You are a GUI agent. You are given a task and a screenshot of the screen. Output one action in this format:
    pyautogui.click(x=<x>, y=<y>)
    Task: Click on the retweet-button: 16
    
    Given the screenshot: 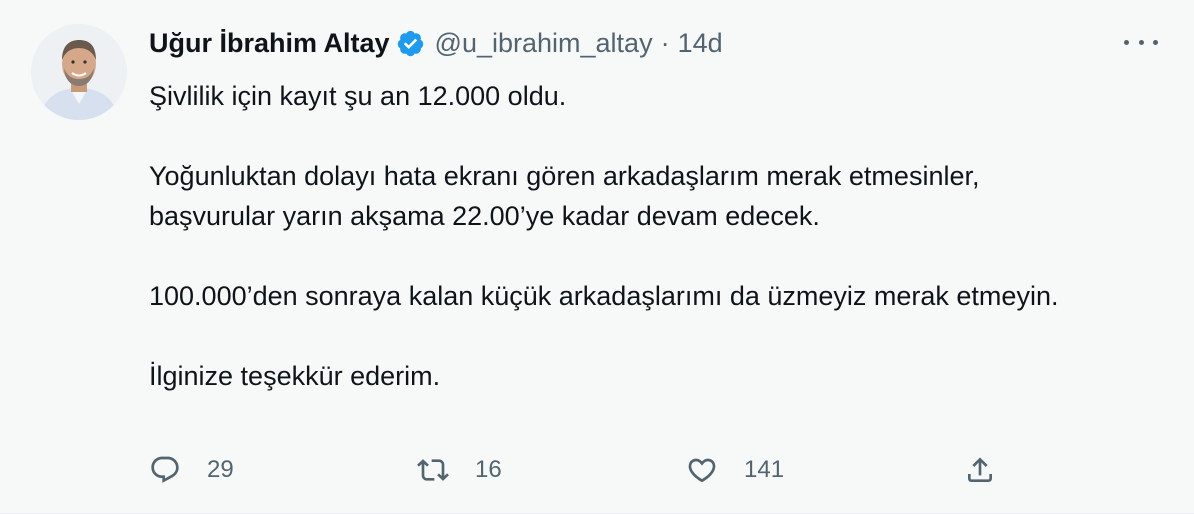 What is the action you would take?
    pyautogui.click(x=459, y=470)
    